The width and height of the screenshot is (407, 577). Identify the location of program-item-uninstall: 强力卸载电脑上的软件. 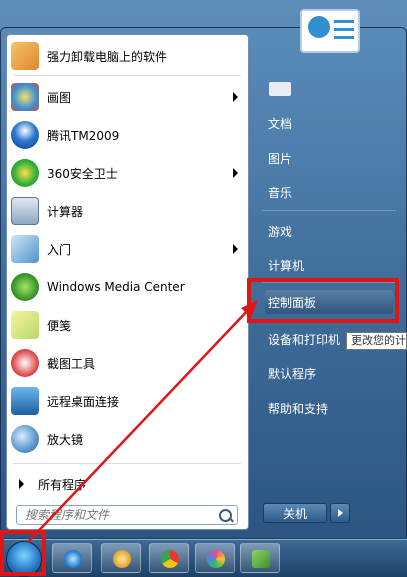
(127, 56).